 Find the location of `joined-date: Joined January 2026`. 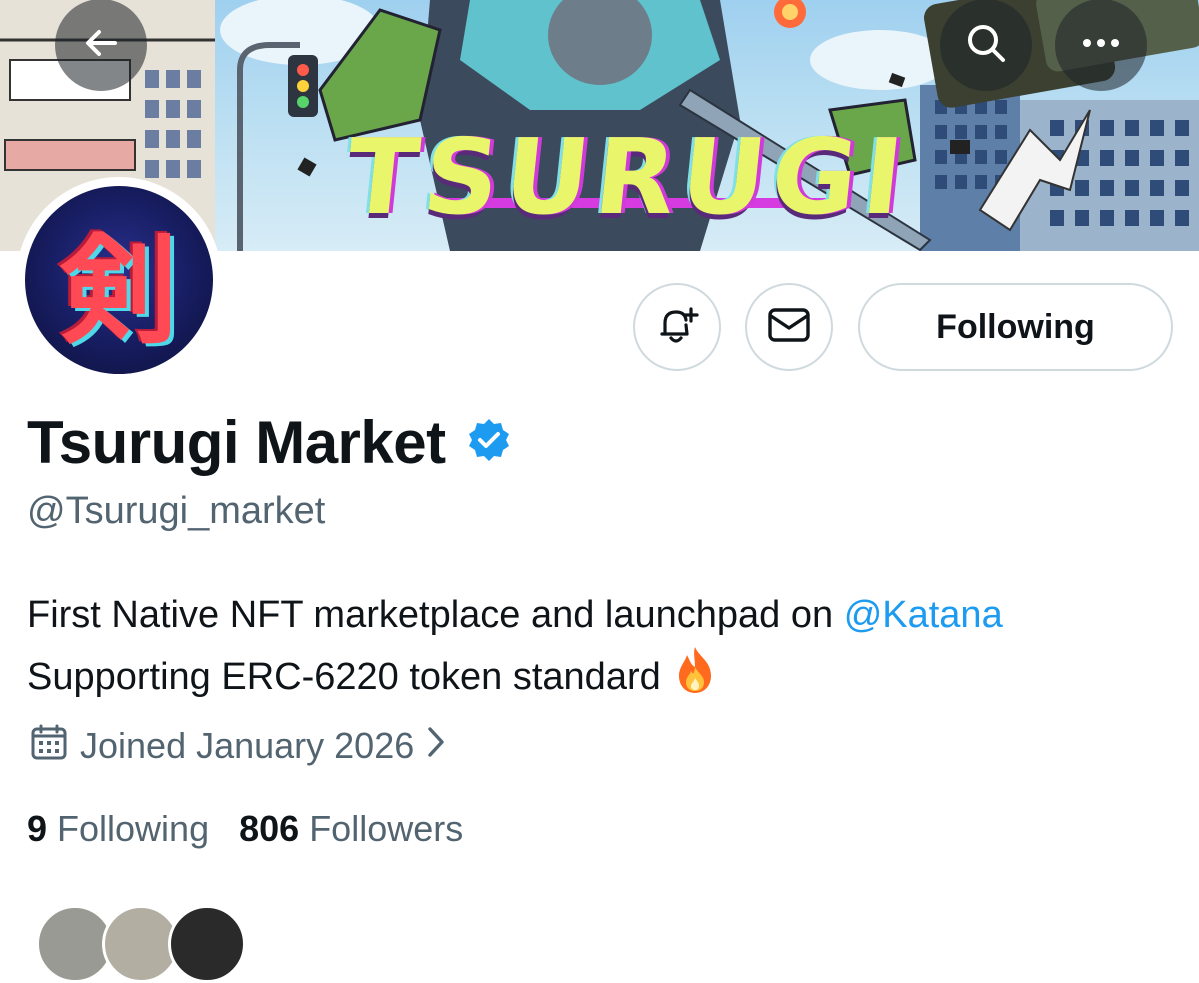

joined-date: Joined January 2026 is located at coordinates (247, 745).